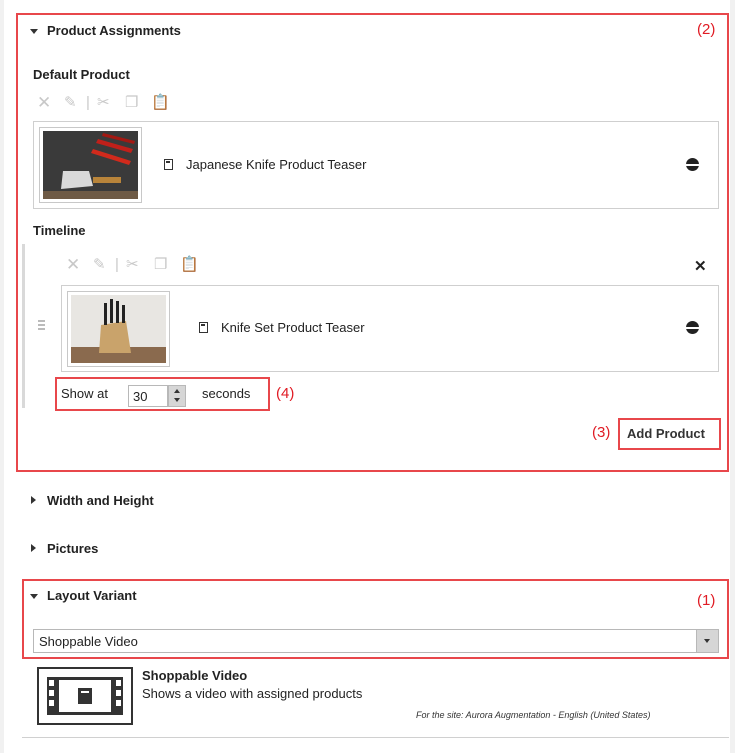  I want to click on section-header-product-assignments: Product Assignments, so click(114, 30).